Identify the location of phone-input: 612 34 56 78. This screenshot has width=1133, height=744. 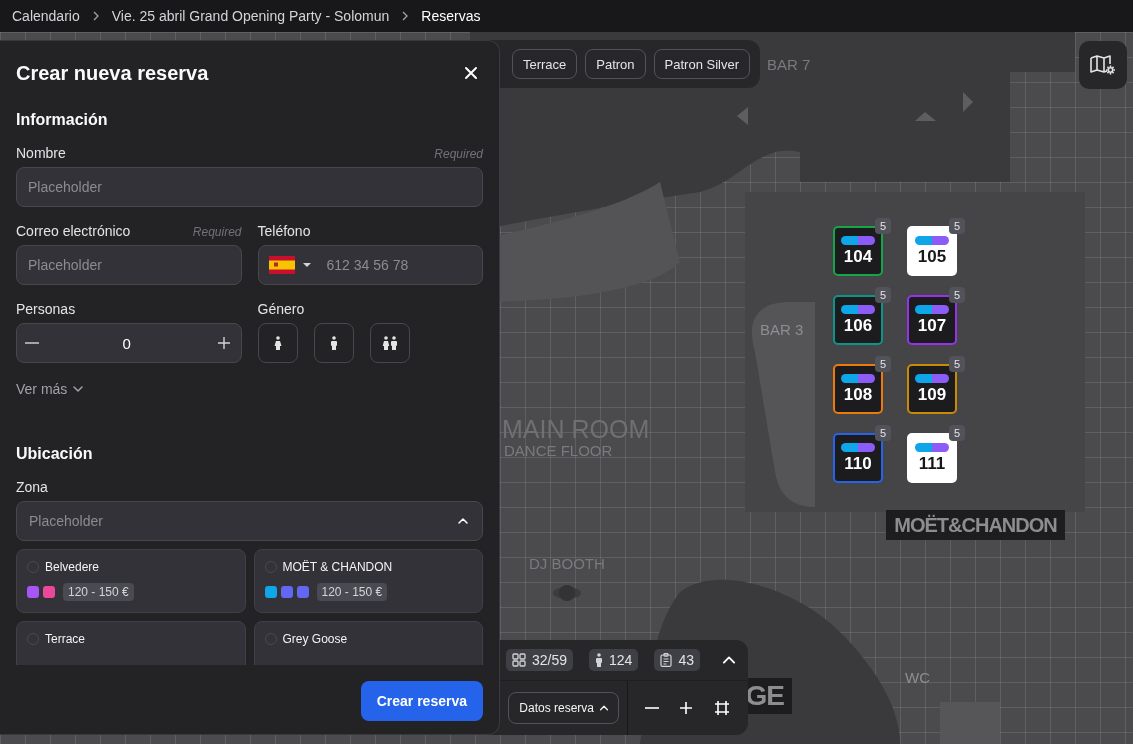
(395, 265).